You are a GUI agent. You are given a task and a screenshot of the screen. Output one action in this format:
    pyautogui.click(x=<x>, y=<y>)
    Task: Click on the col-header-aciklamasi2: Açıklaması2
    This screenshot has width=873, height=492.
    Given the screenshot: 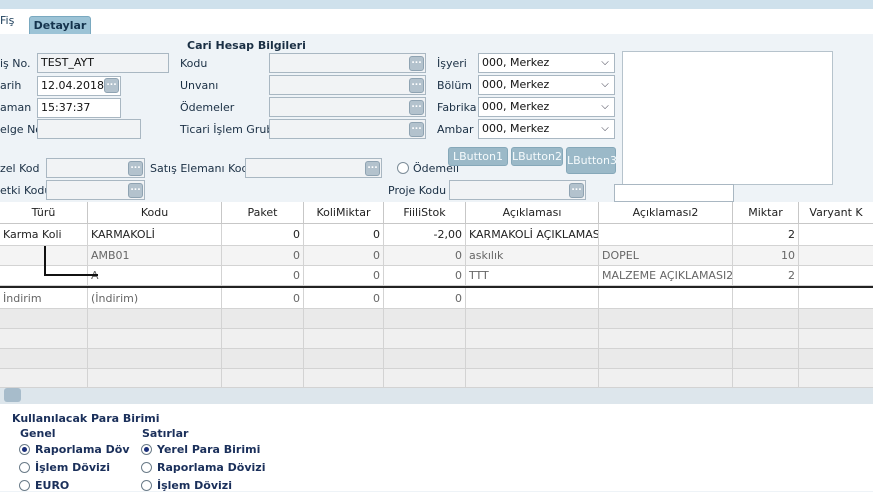 What is the action you would take?
    pyautogui.click(x=666, y=213)
    